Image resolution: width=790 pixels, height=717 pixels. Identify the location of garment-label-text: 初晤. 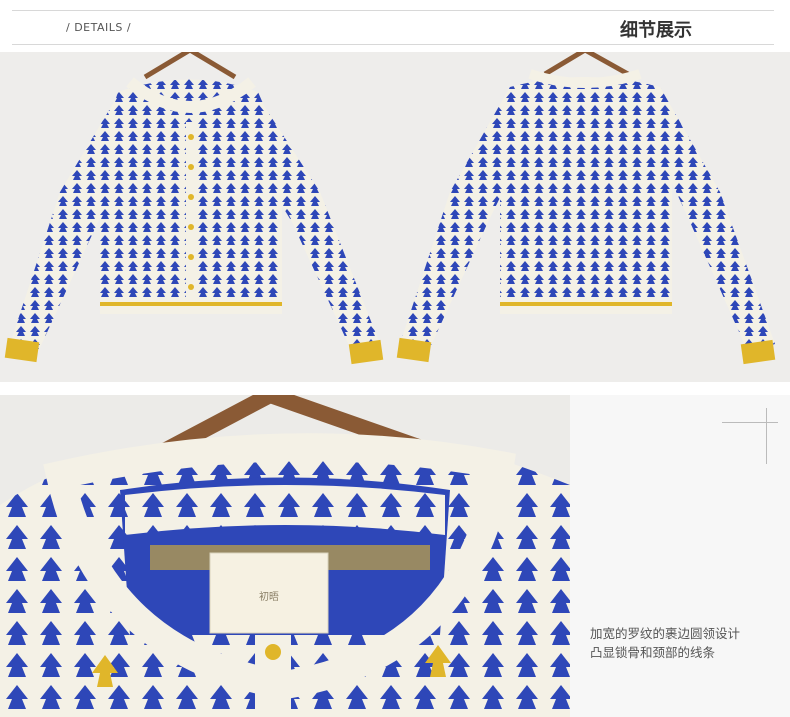
(269, 596).